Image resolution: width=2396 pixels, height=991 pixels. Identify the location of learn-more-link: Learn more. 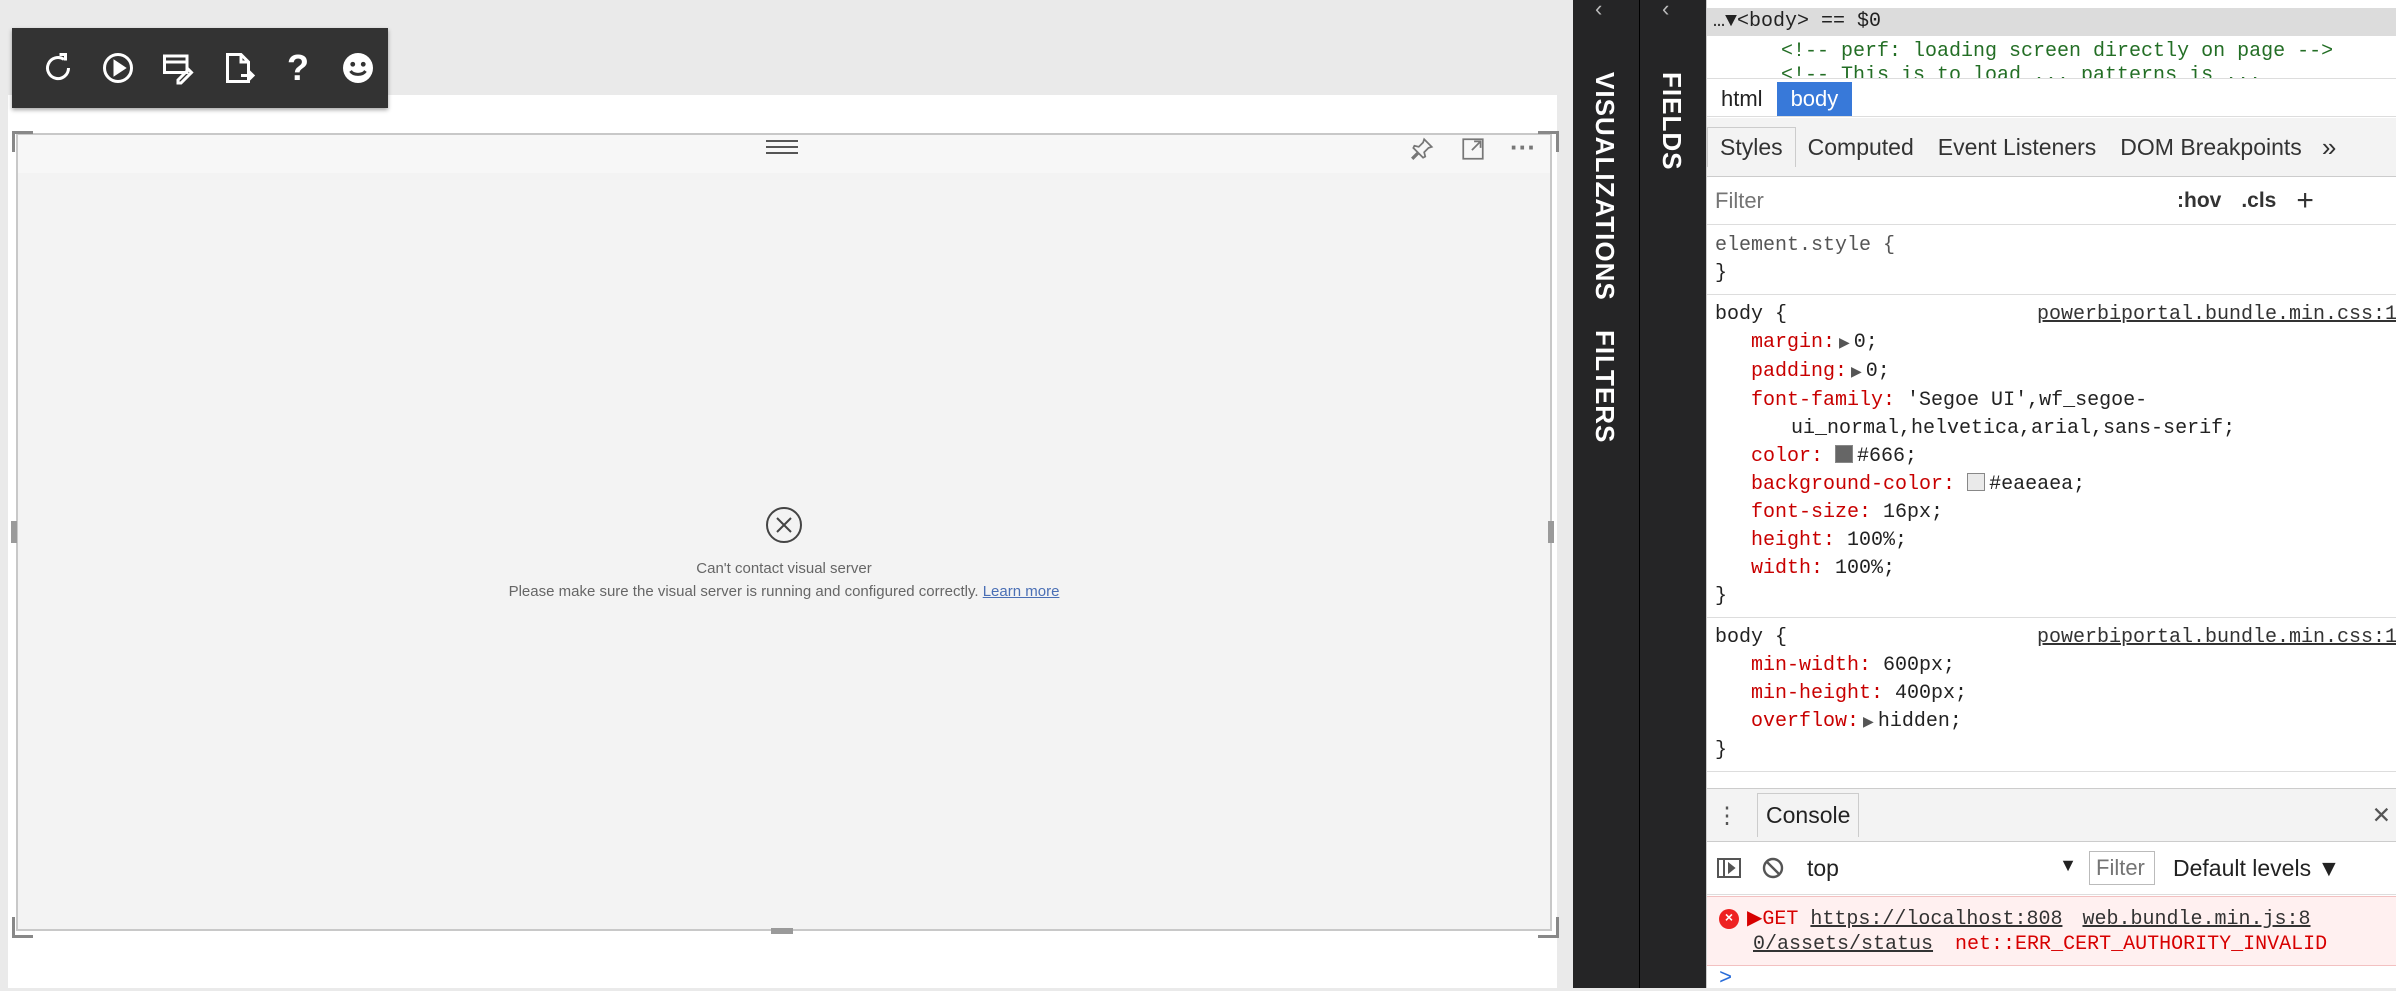
(1021, 591).